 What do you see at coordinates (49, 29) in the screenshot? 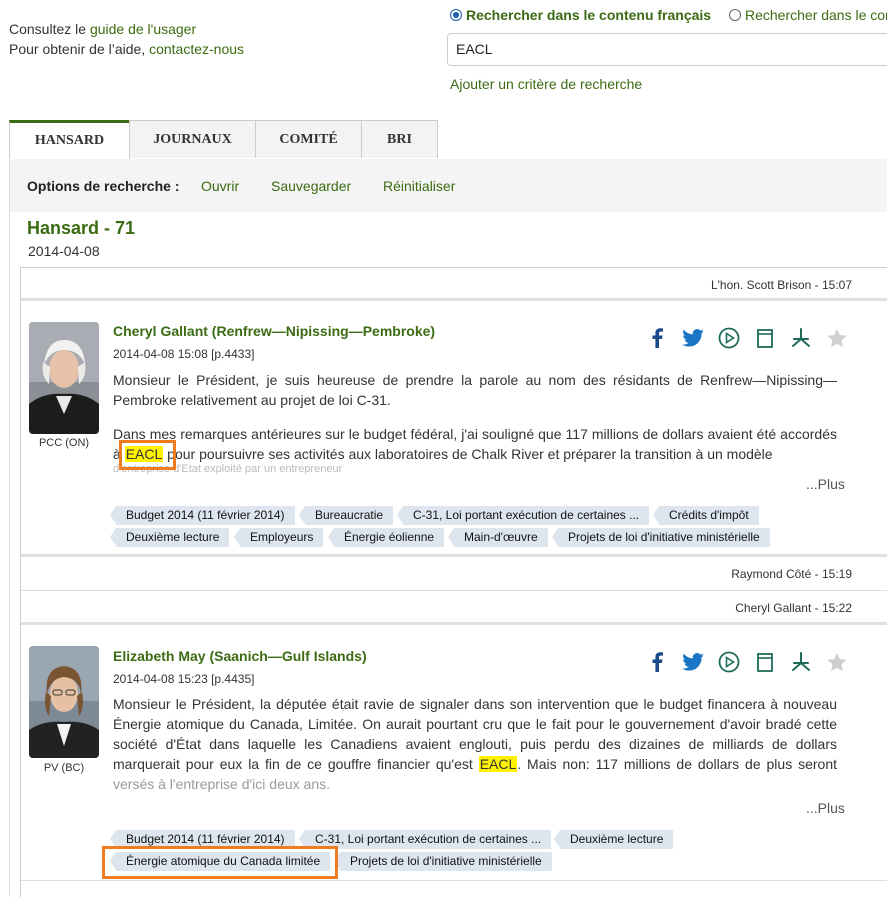
I see `help-line-1: Consultez le` at bounding box center [49, 29].